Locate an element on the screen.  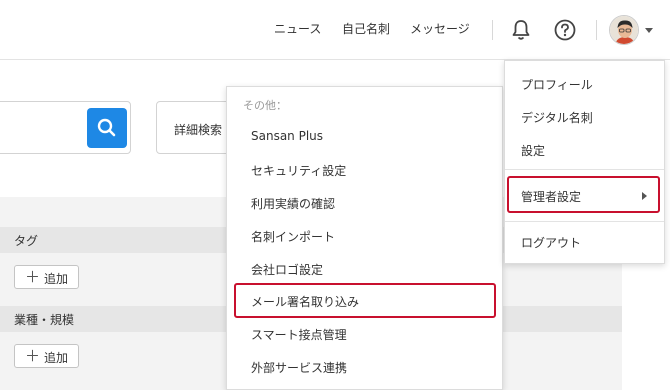
menu-item-email-signature-import: メール署名取り込み is located at coordinates (305, 301).